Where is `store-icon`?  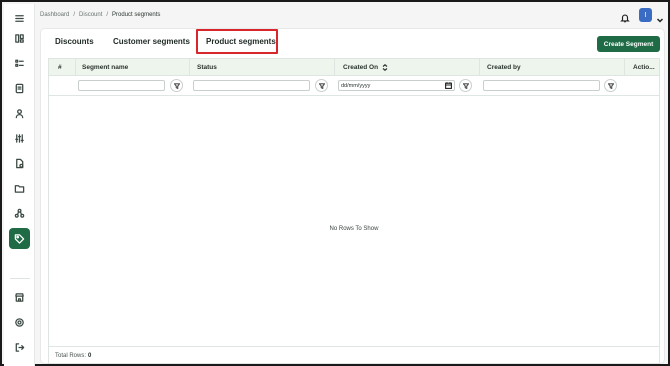
store-icon is located at coordinates (19, 297).